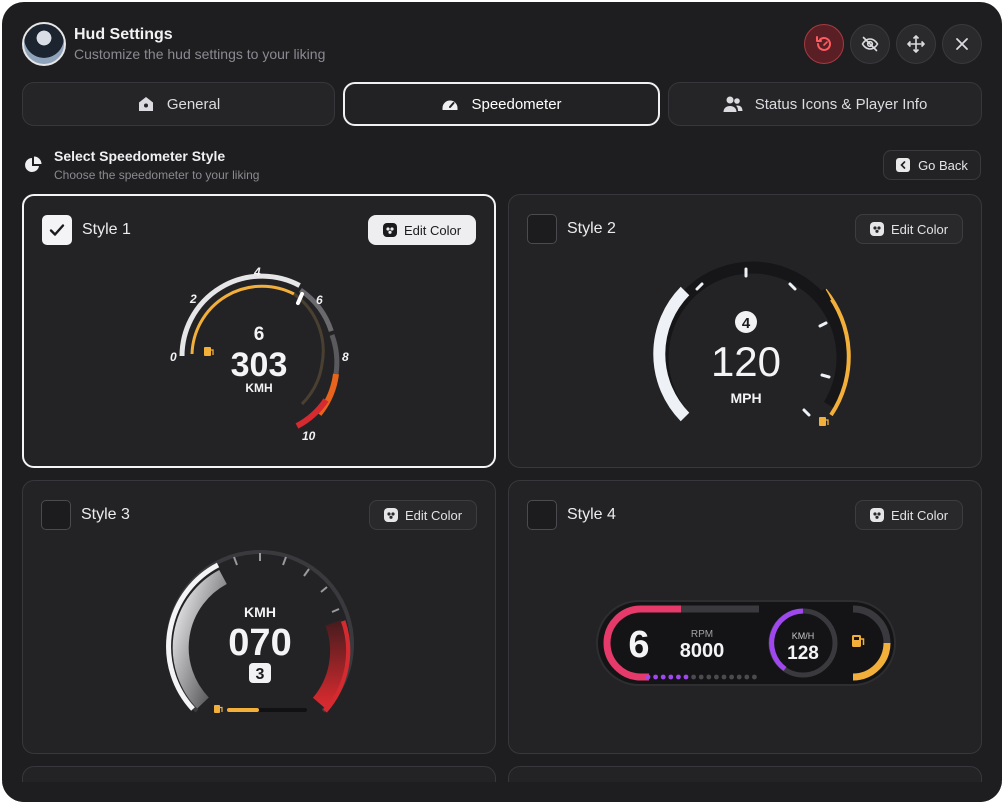 This screenshot has width=1004, height=804. What do you see at coordinates (702, 651) in the screenshot?
I see `rpm-value: 8000` at bounding box center [702, 651].